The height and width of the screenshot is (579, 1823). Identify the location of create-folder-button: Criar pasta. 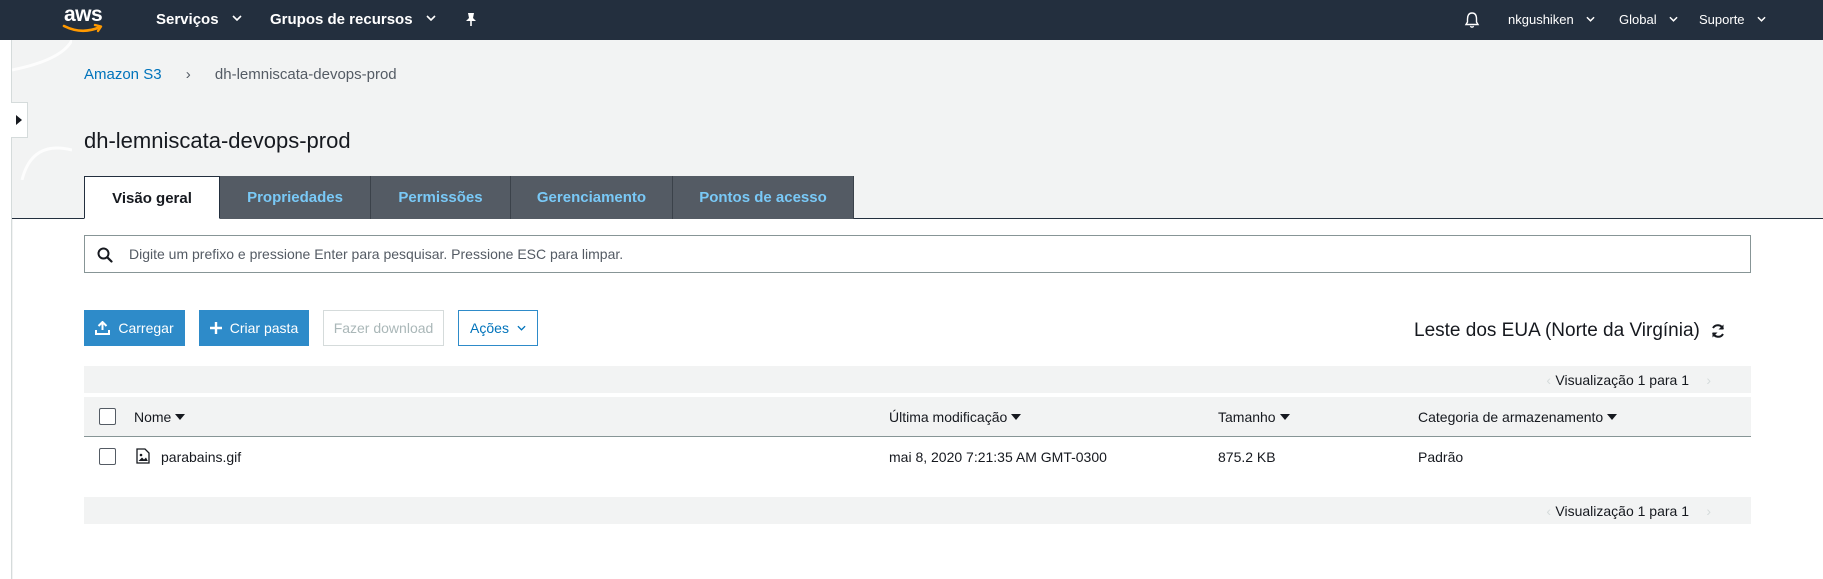
(254, 328).